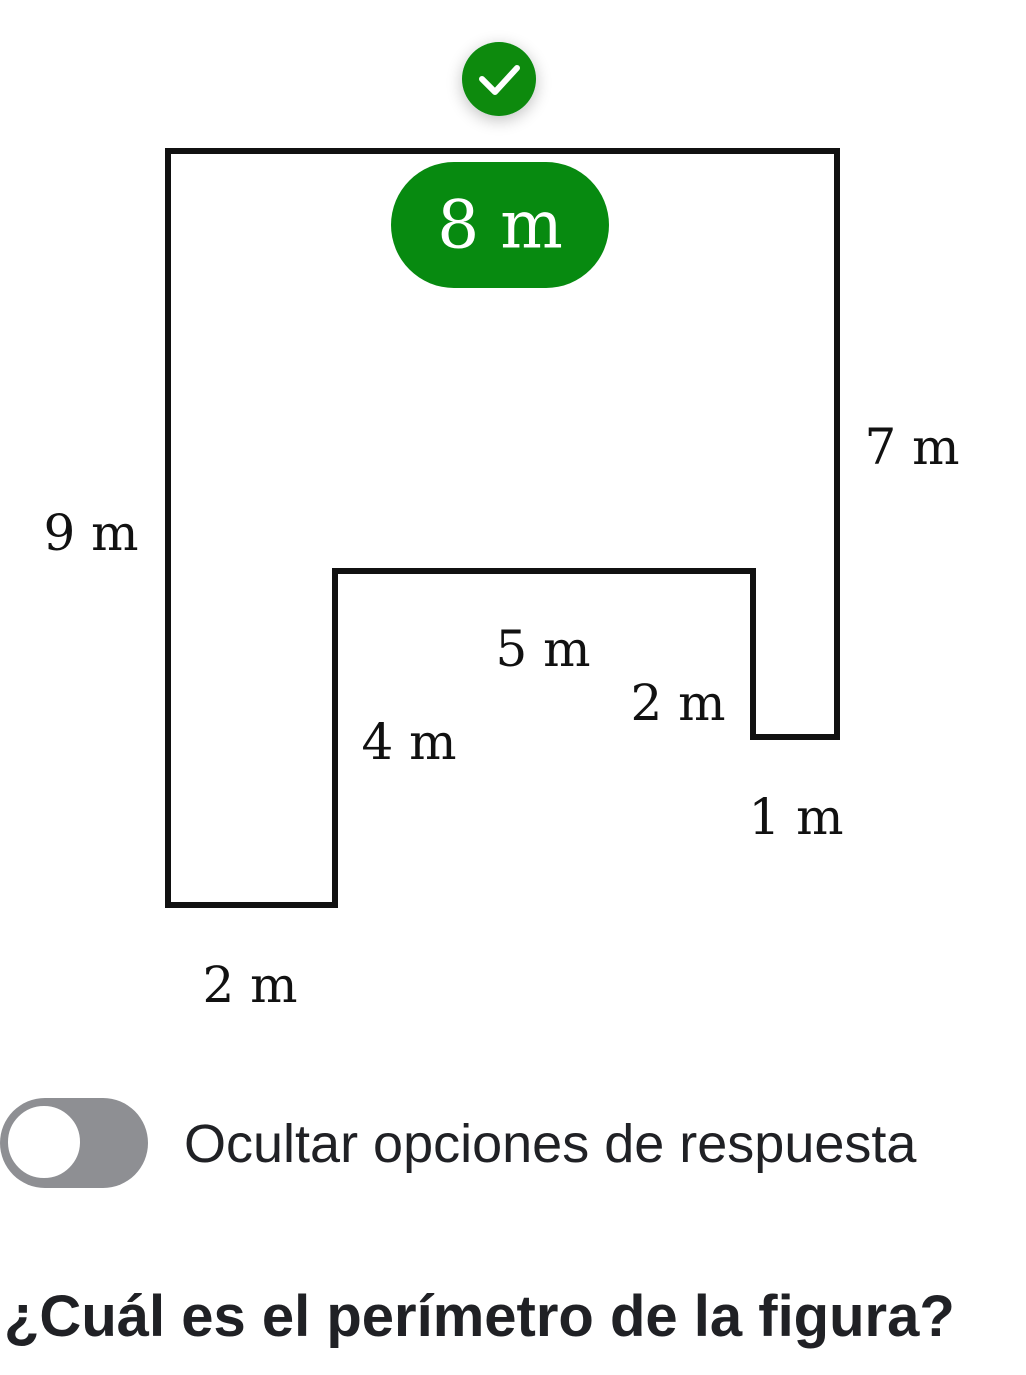  I want to click on selected-side-badge: 8 m, so click(500, 225).